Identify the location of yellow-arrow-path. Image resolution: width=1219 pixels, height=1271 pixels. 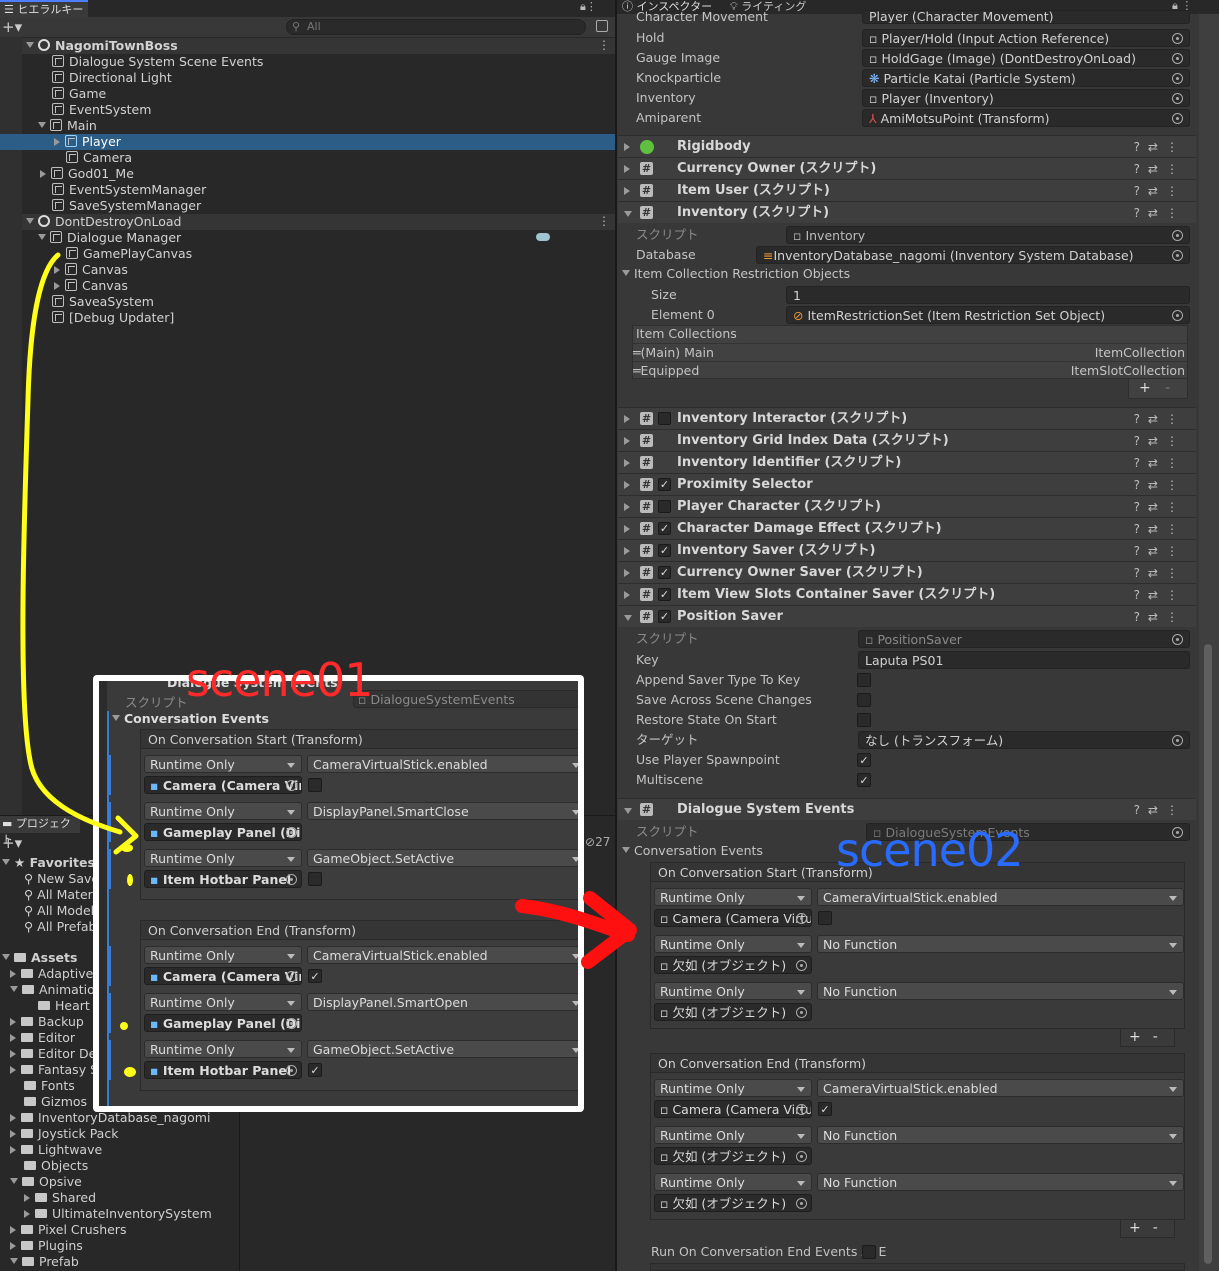
(71, 543).